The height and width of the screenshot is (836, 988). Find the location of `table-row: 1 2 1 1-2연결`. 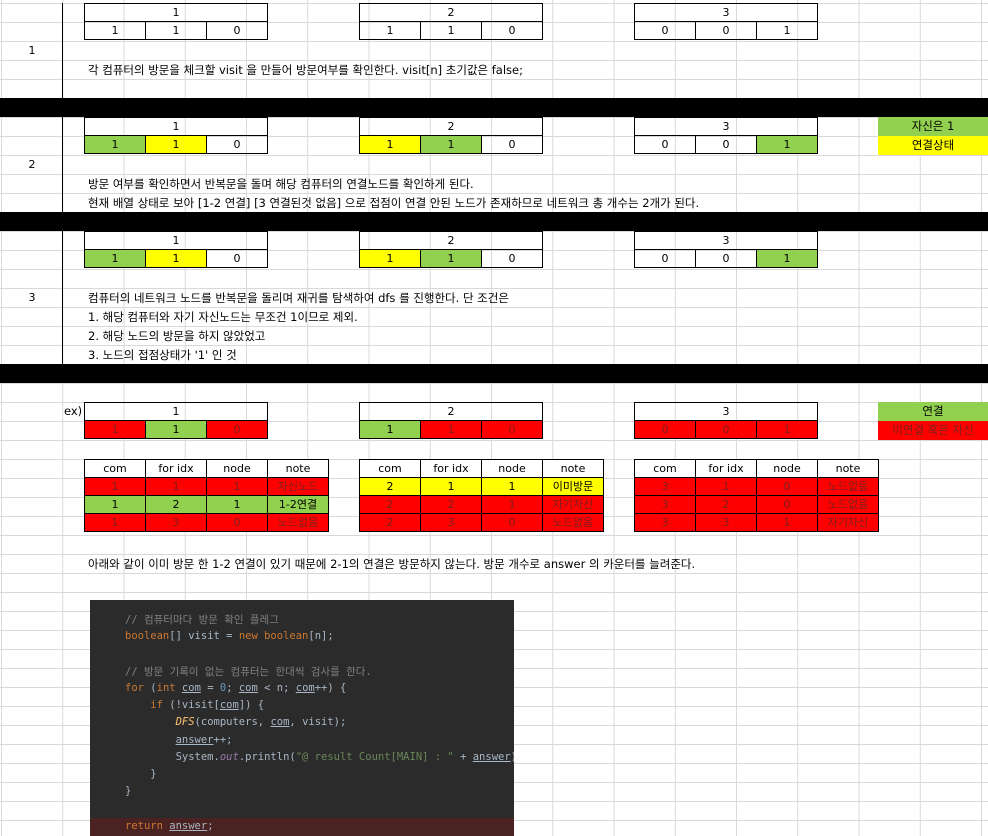

table-row: 1 2 1 1-2연결 is located at coordinates (206, 504).